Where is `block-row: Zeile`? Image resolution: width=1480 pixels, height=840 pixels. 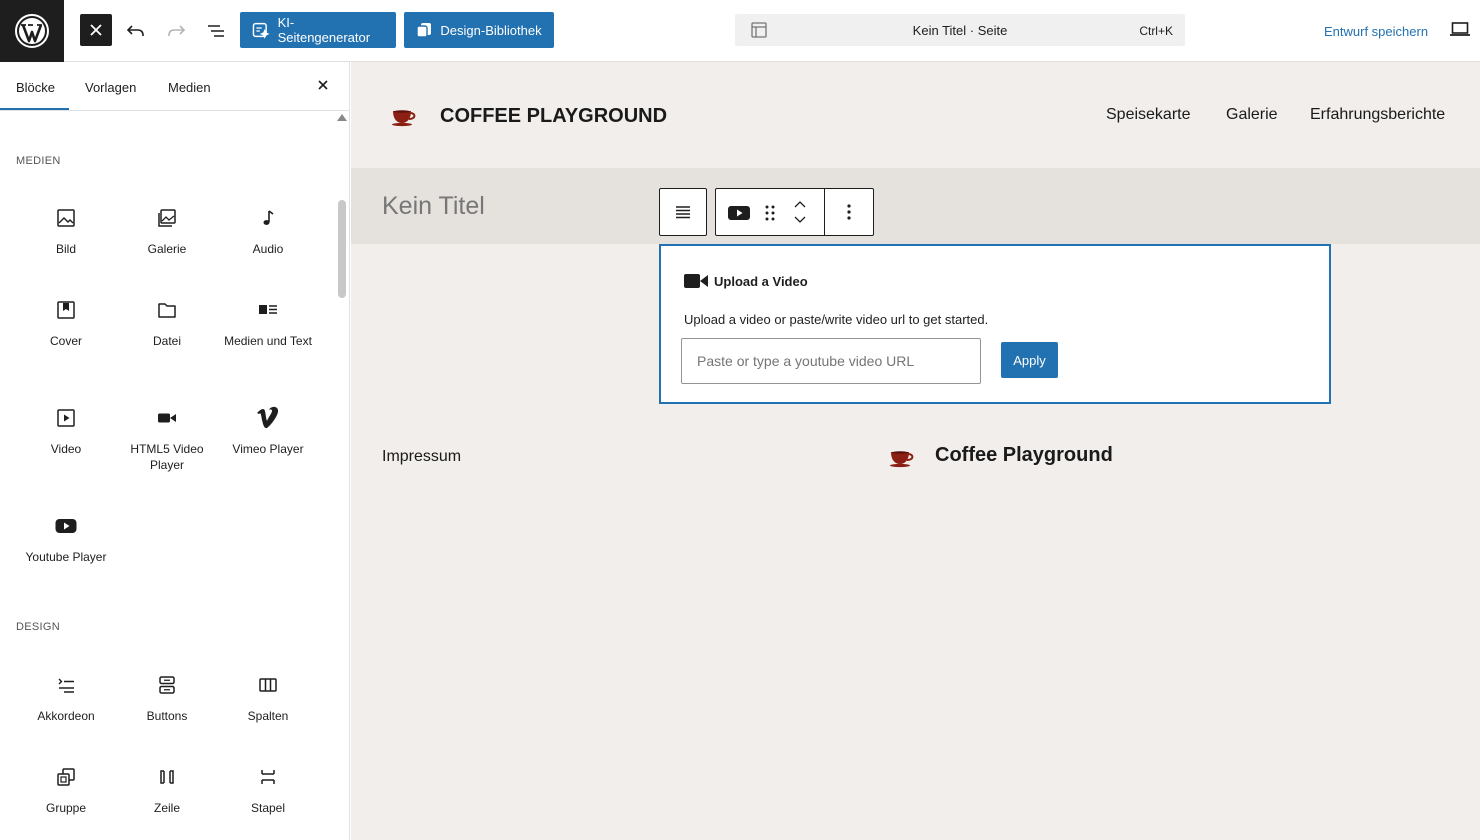 block-row: Zeile is located at coordinates (167, 790).